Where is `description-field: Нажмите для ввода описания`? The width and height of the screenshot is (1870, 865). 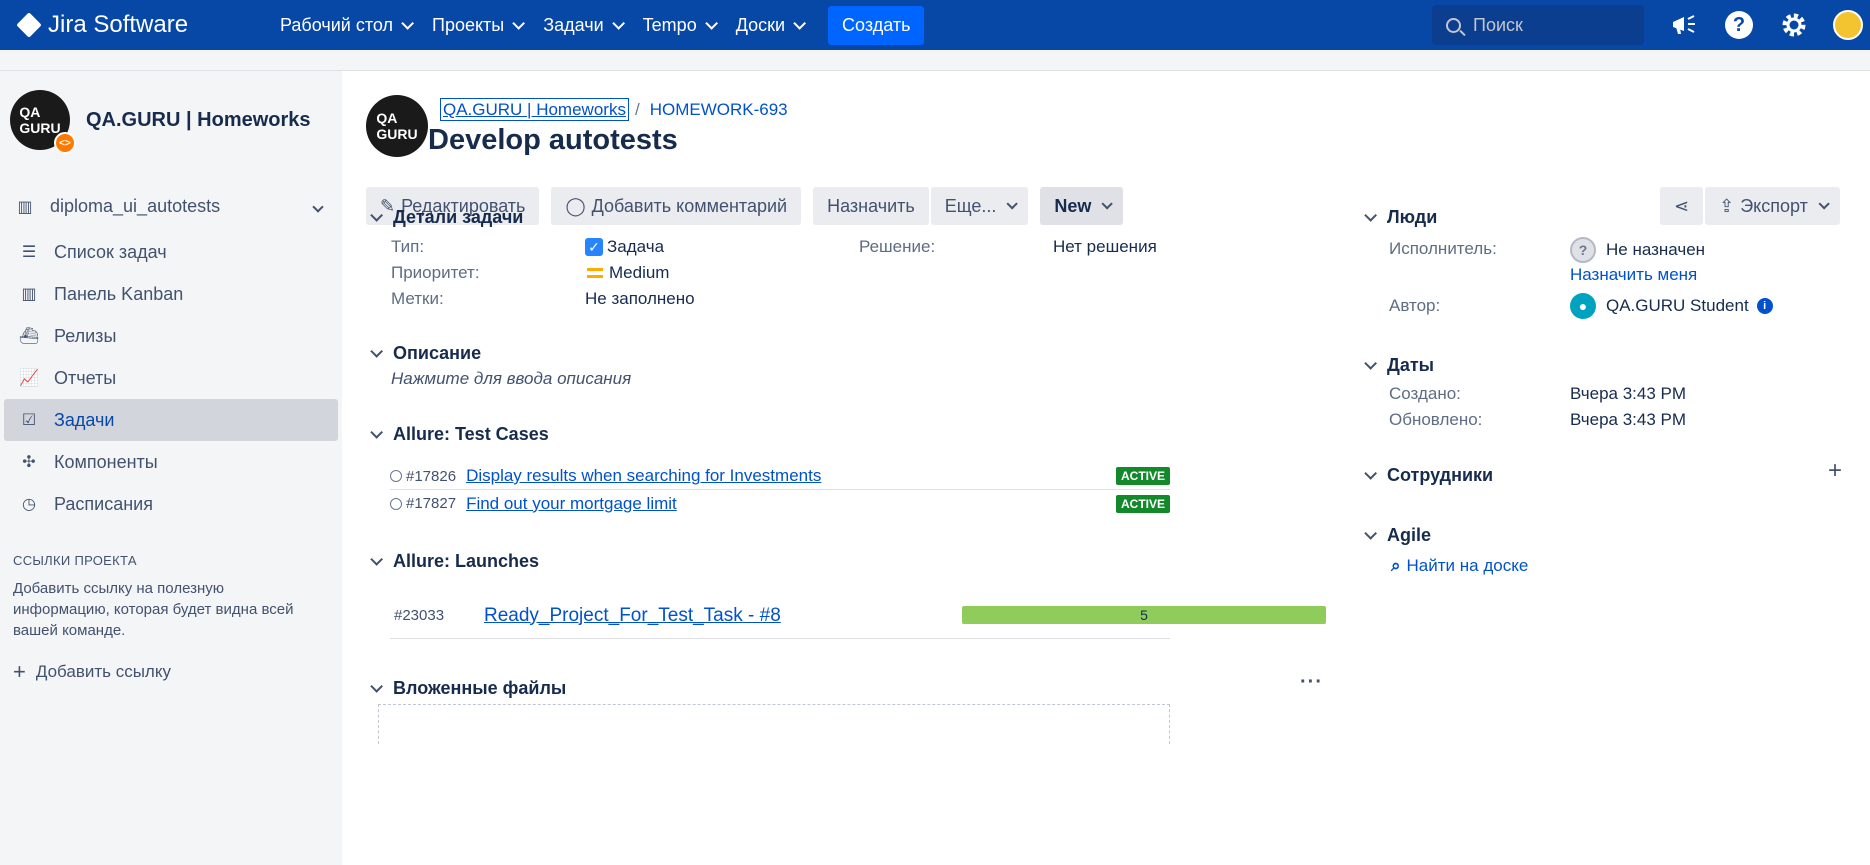
description-field: Нажмите для ввода описания is located at coordinates (511, 379).